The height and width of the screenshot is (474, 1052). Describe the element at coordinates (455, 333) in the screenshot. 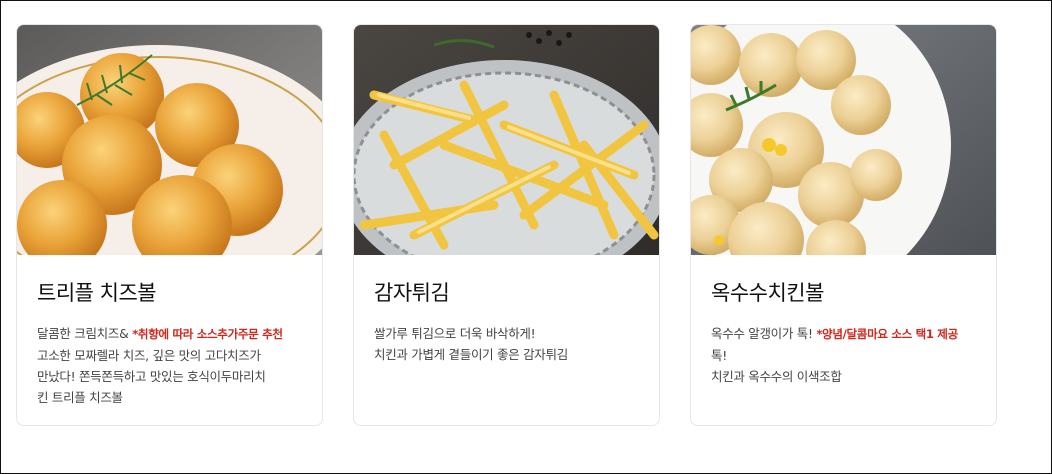

I see `desc-prefix: 쌀가루 튀김으로 더욱 바삭하게!` at that location.